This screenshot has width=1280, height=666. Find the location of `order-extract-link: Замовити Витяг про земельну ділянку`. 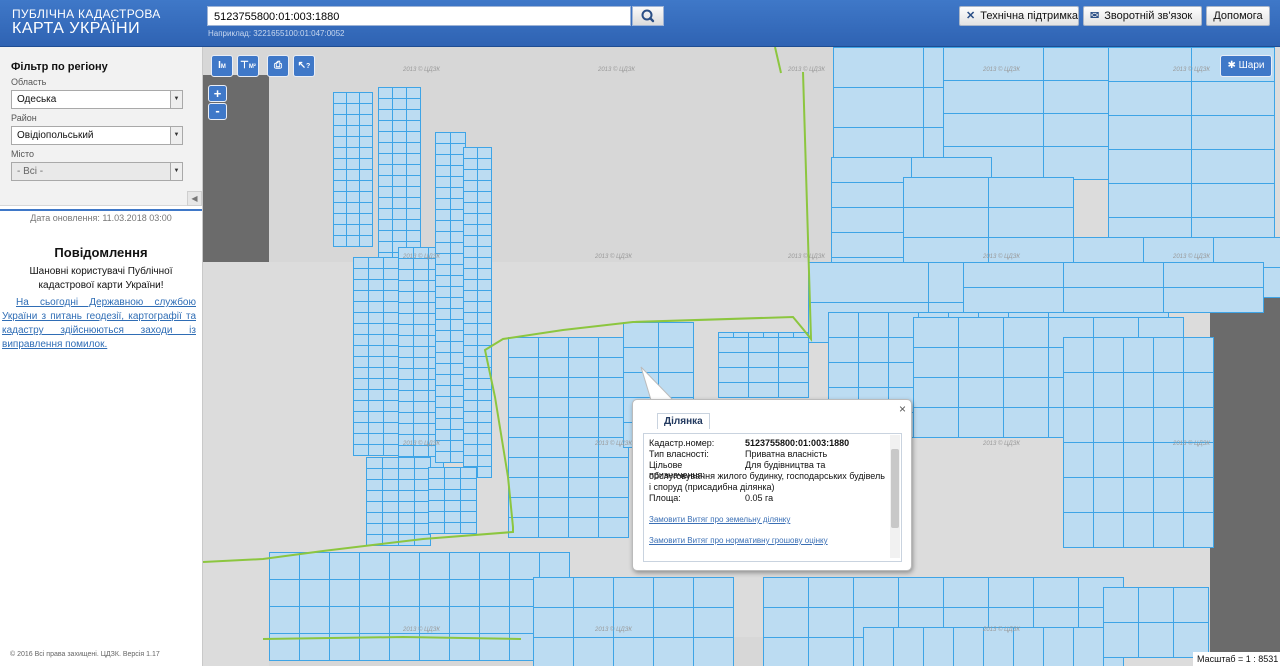

order-extract-link: Замовити Витяг про земельну ділянку is located at coordinates (719, 519).